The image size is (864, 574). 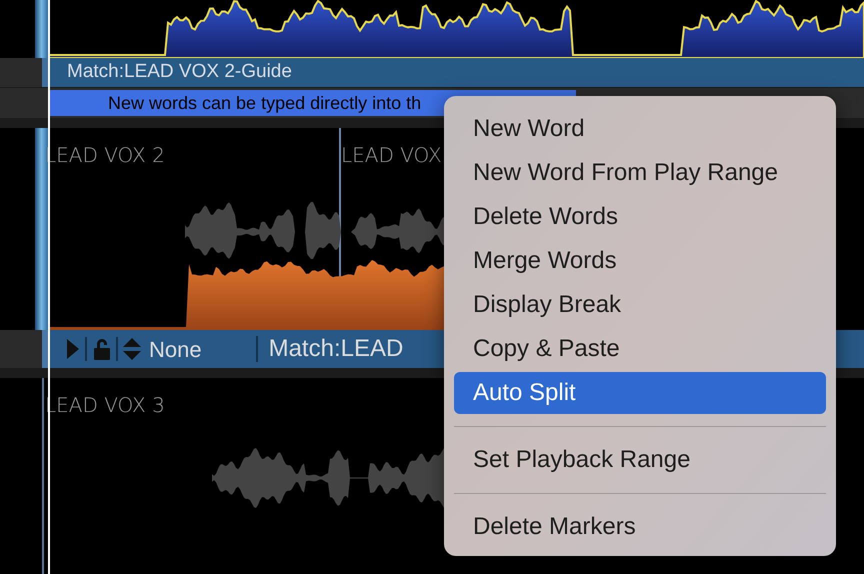 I want to click on play-icon, so click(x=73, y=349).